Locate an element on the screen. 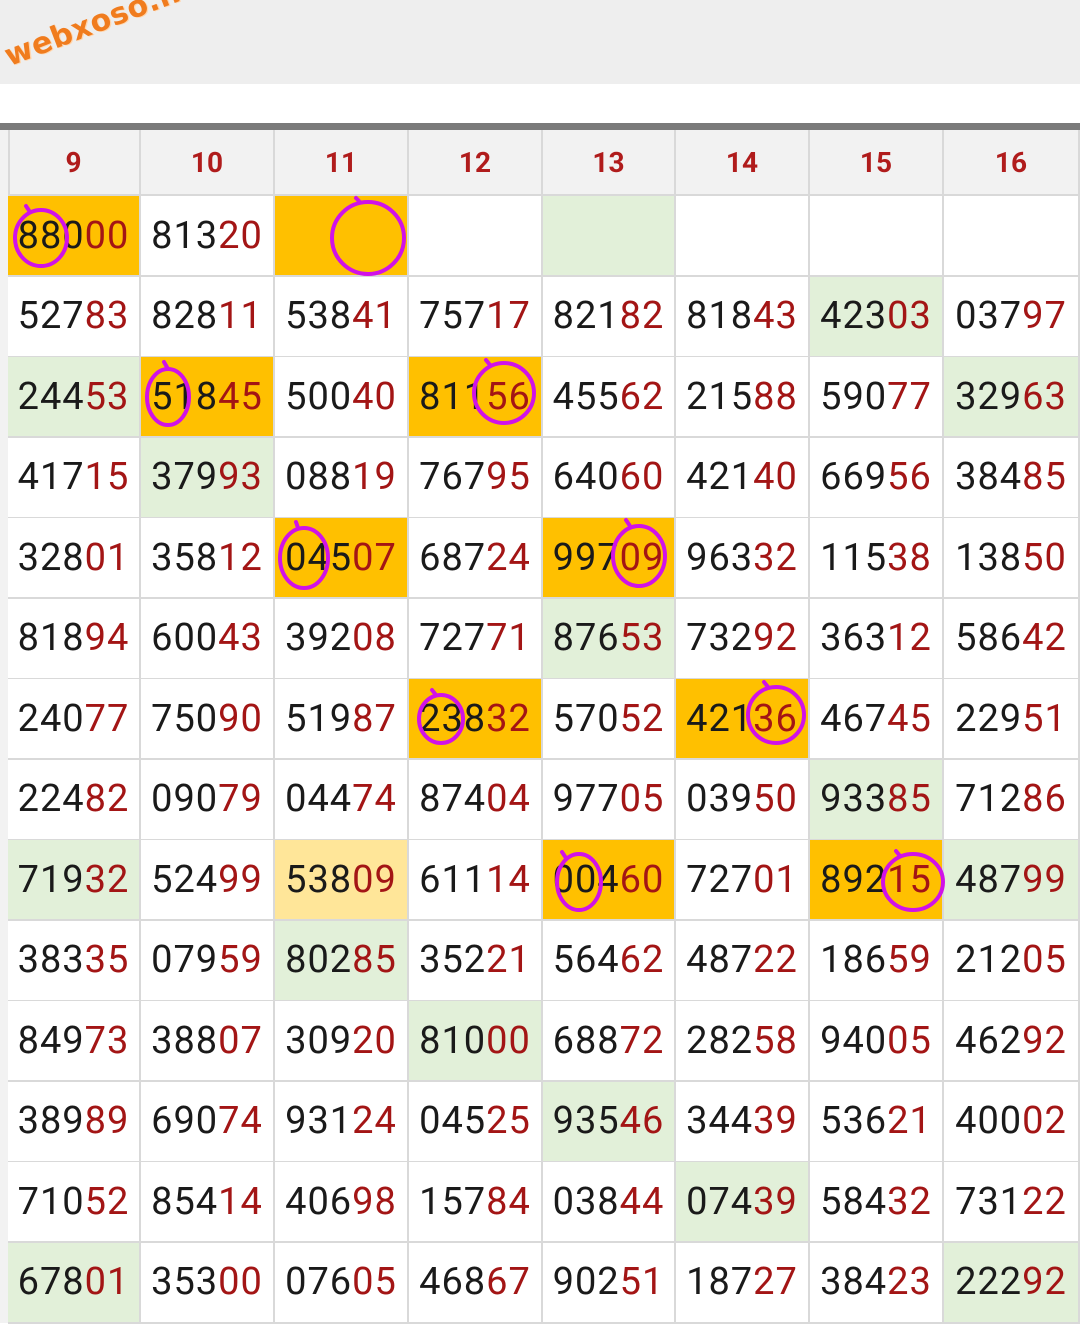 Image resolution: width=1080 pixels, height=1324 pixels. column-header: 10 is located at coordinates (208, 163).